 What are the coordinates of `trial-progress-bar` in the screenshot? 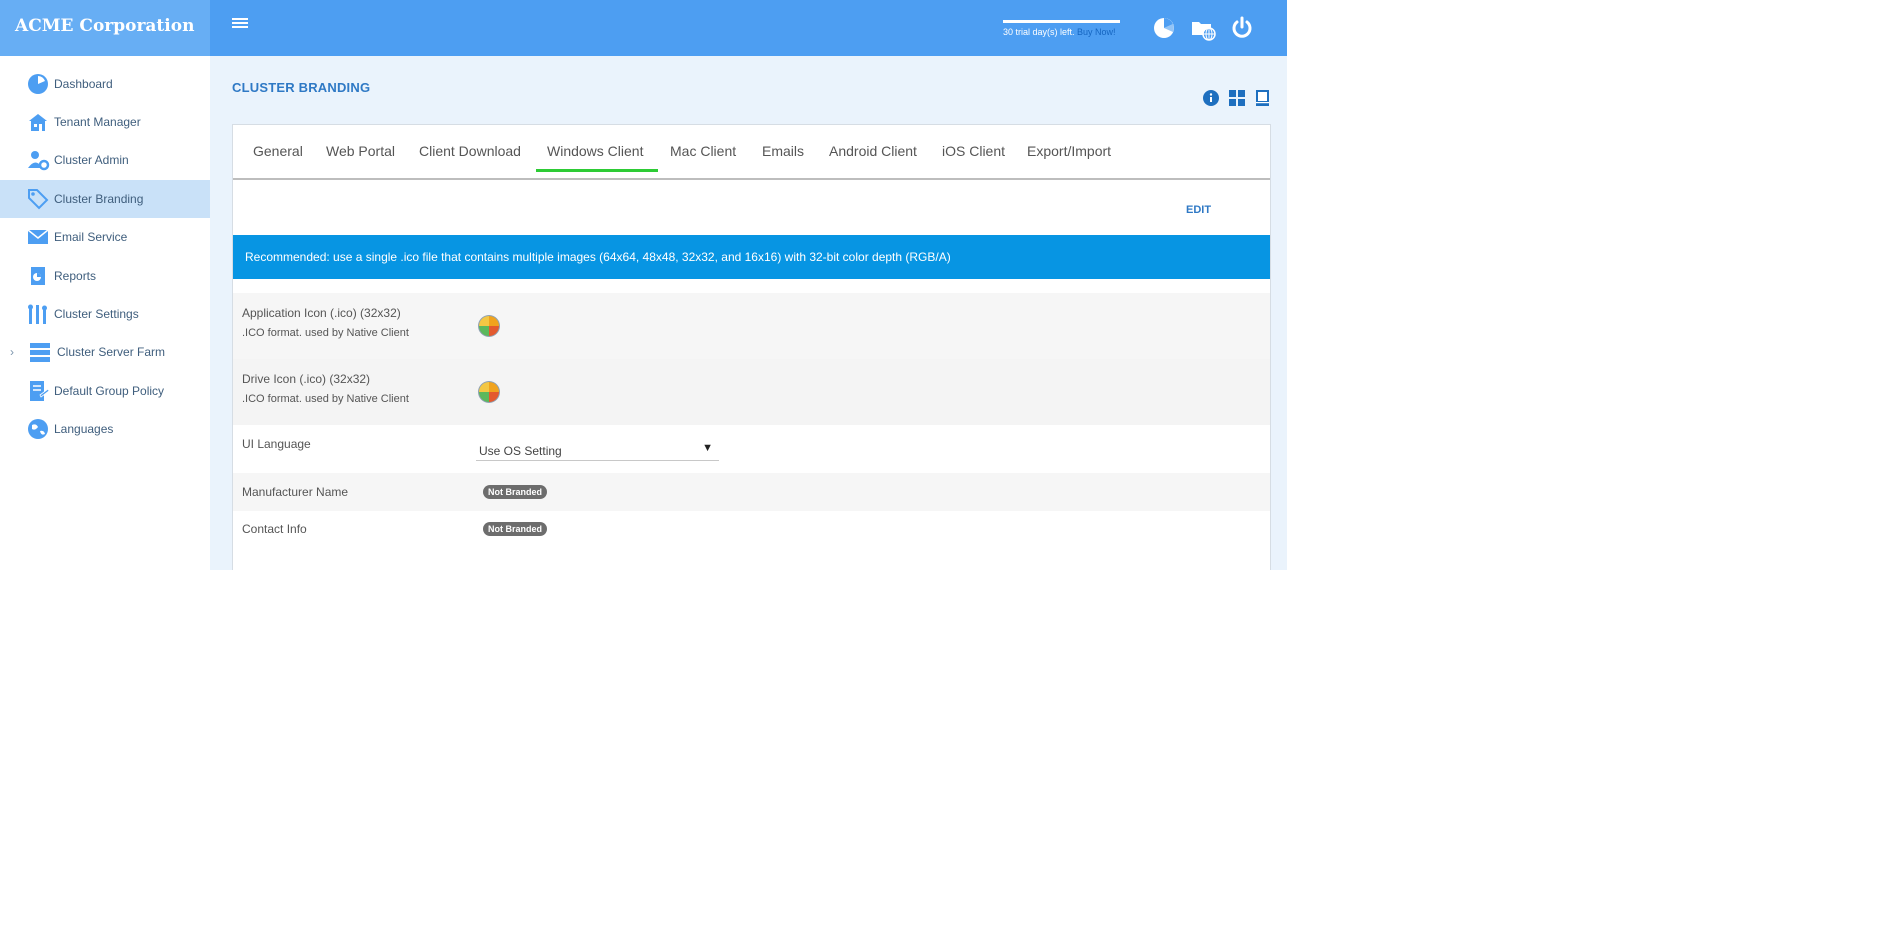 It's located at (1061, 21).